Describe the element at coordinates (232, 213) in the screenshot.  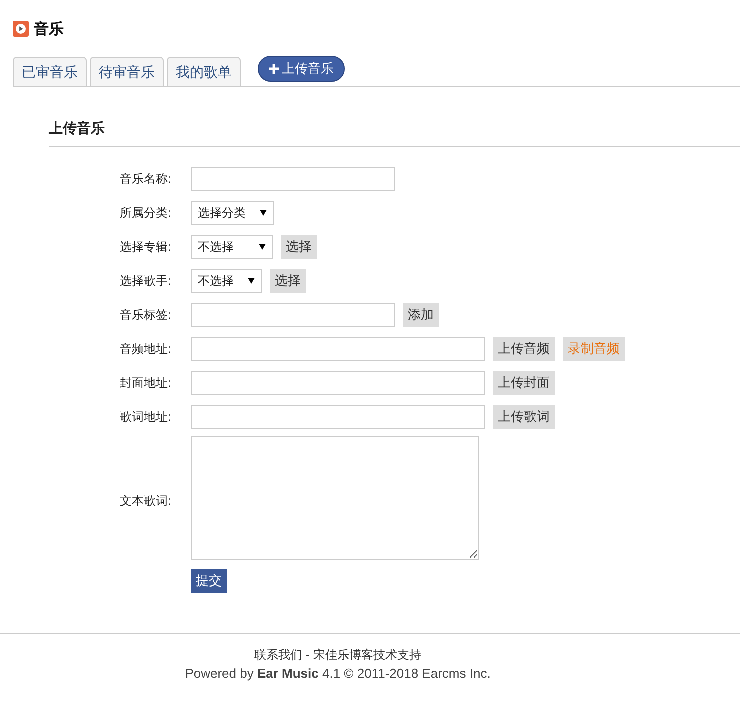
I see `dropdown: 选择分类` at that location.